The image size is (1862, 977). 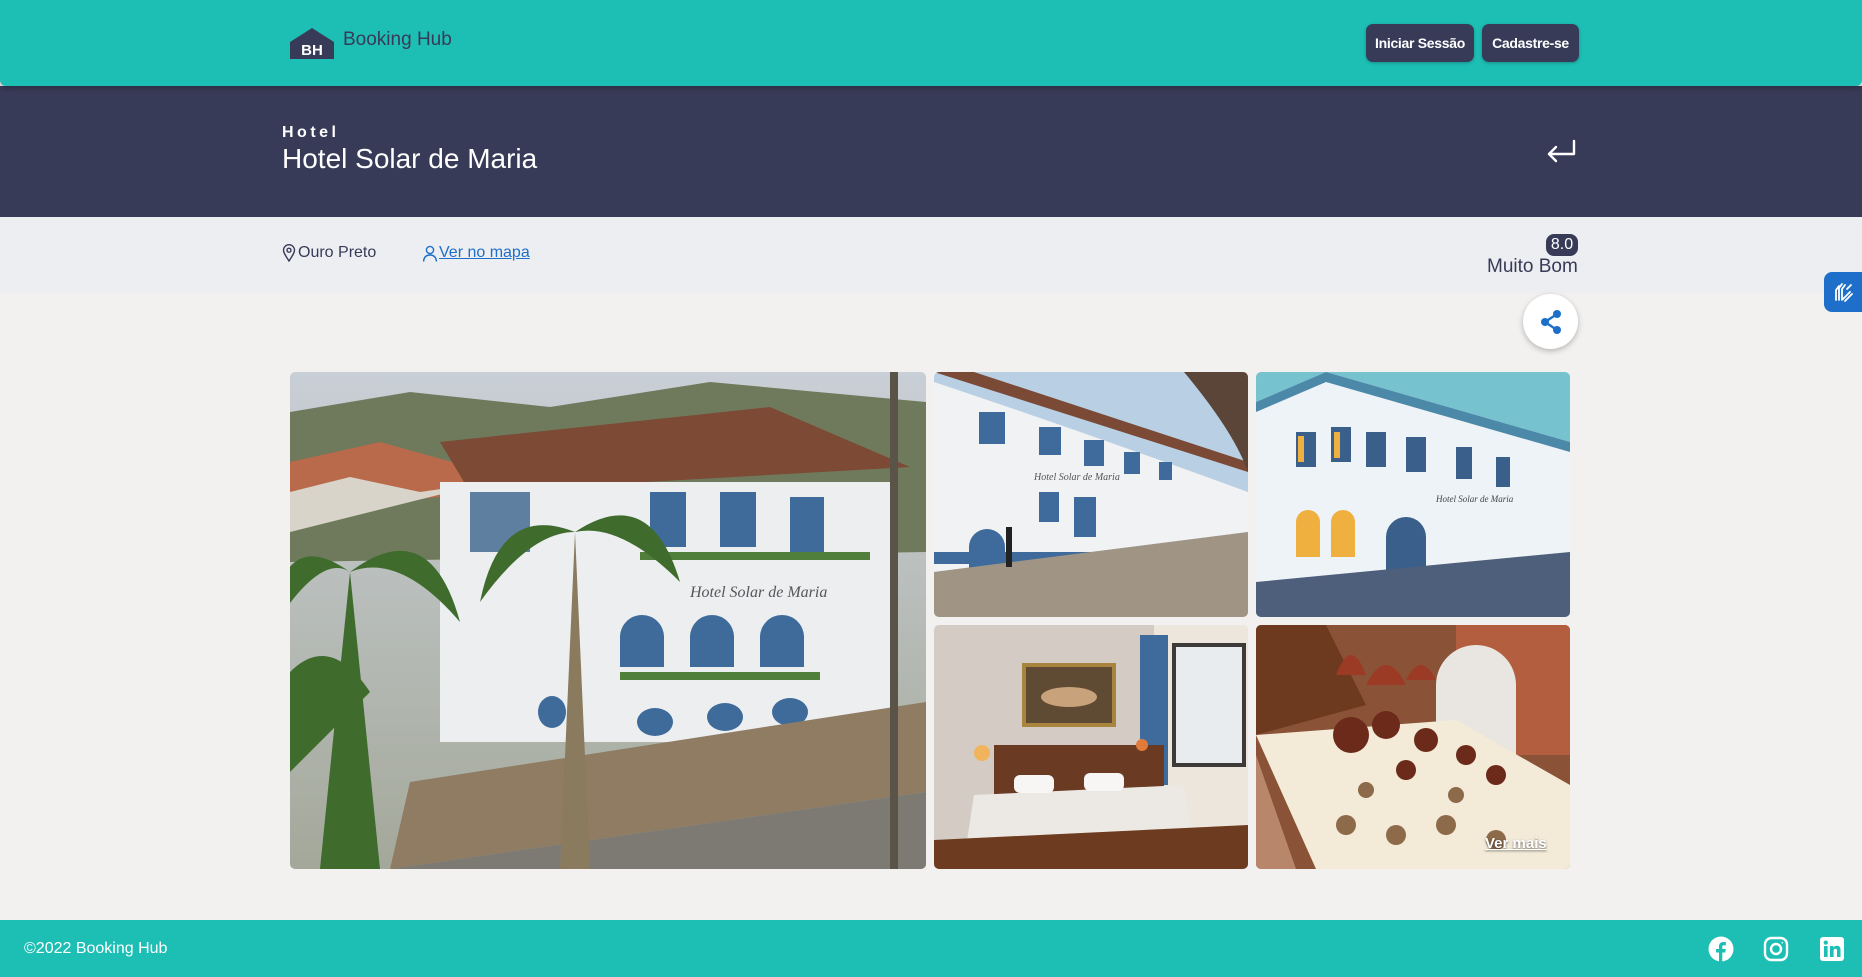 I want to click on person-icon, so click(x=430, y=253).